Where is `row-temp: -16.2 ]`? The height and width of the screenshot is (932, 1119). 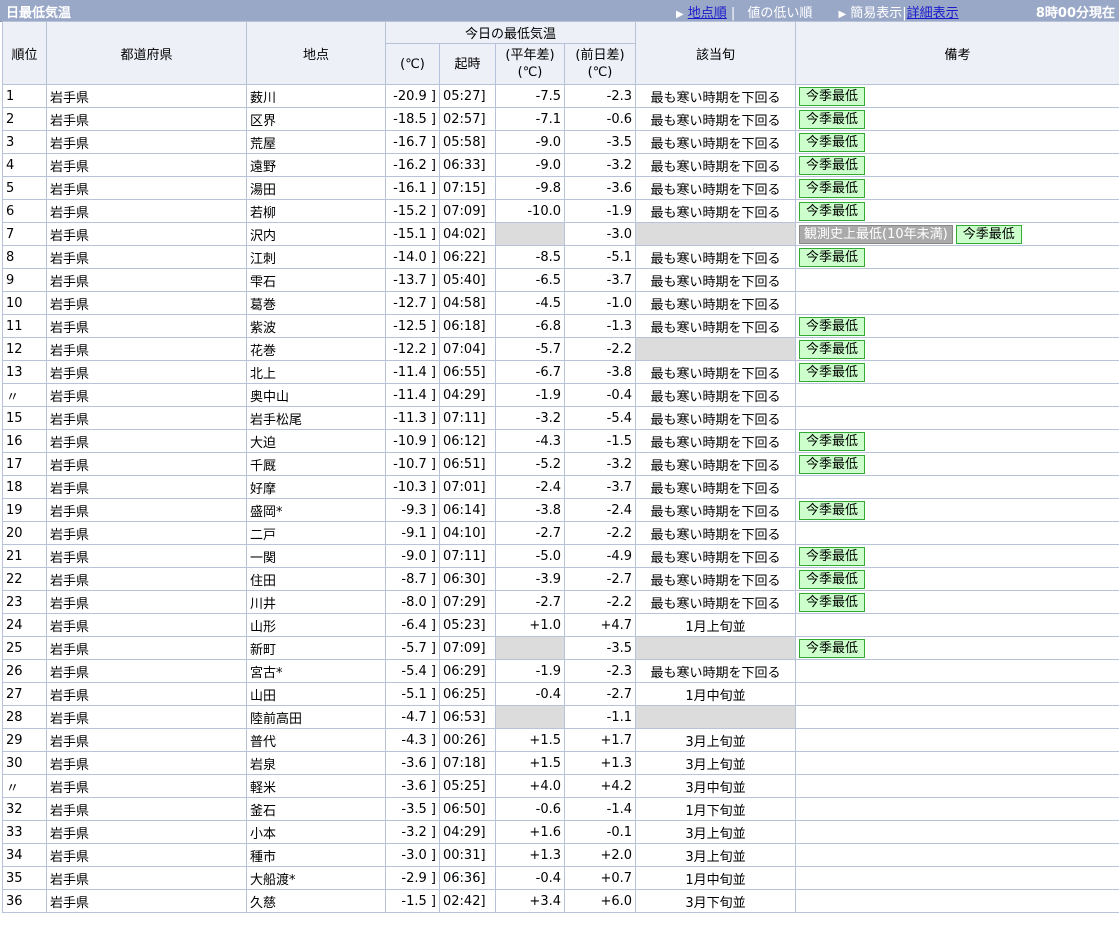 row-temp: -16.2 ] is located at coordinates (412, 165).